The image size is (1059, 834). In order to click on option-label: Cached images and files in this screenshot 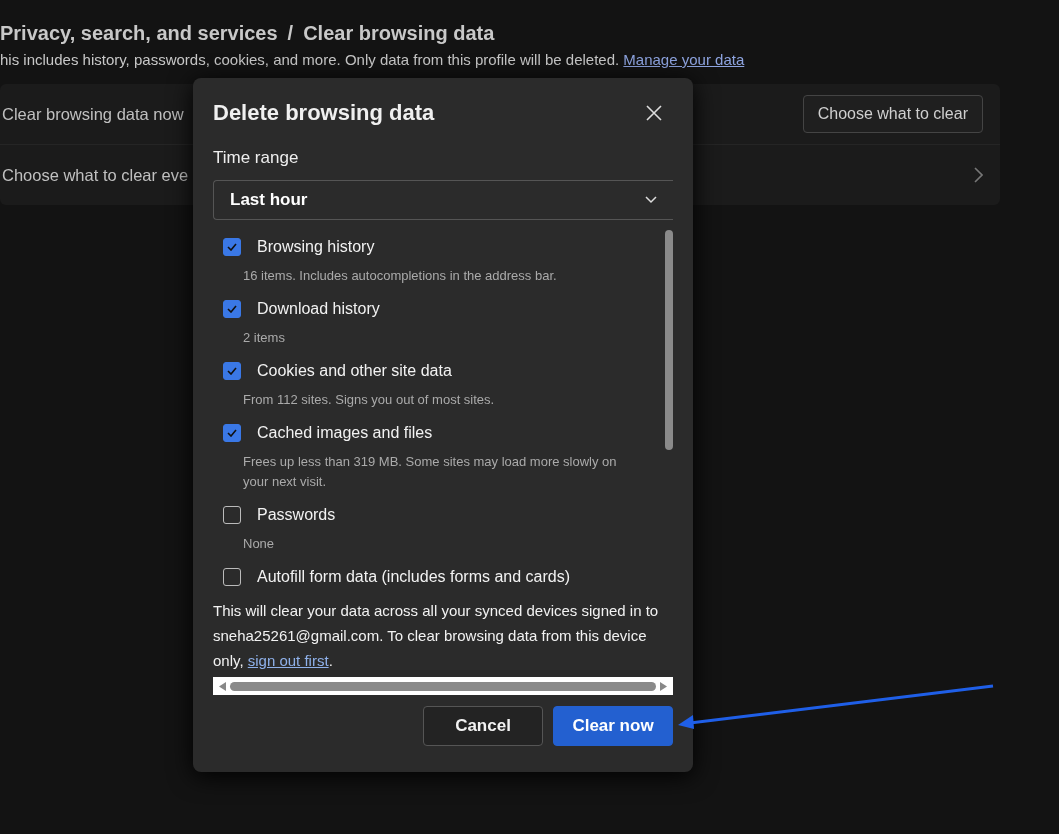, I will do `click(345, 433)`.